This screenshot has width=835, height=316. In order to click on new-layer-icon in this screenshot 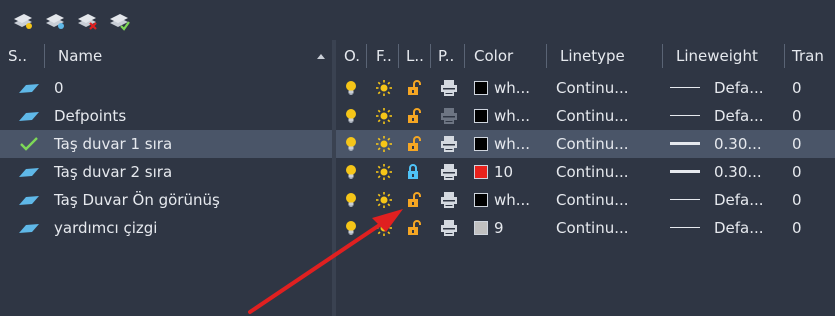, I will do `click(23, 20)`.